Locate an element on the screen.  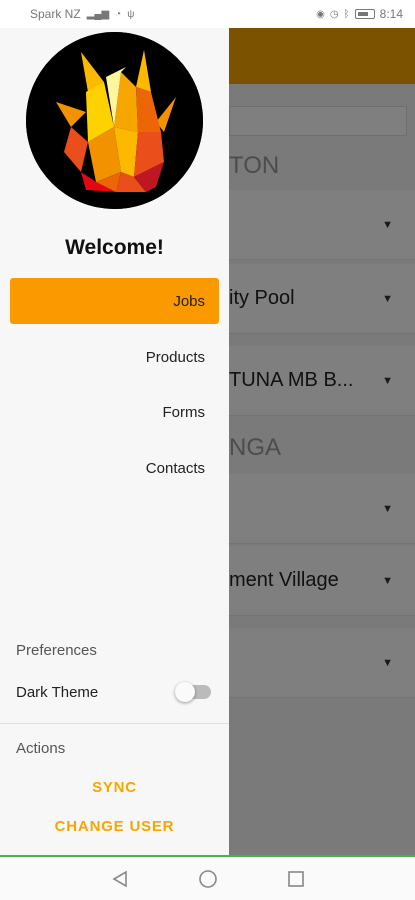
app-logo is located at coordinates (114, 120).